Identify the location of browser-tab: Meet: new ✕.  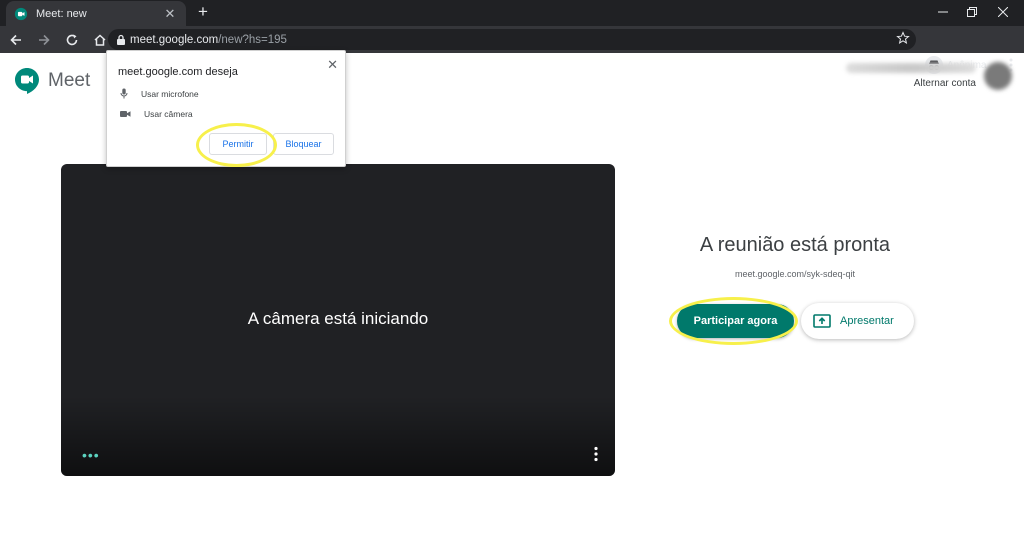
(96, 13).